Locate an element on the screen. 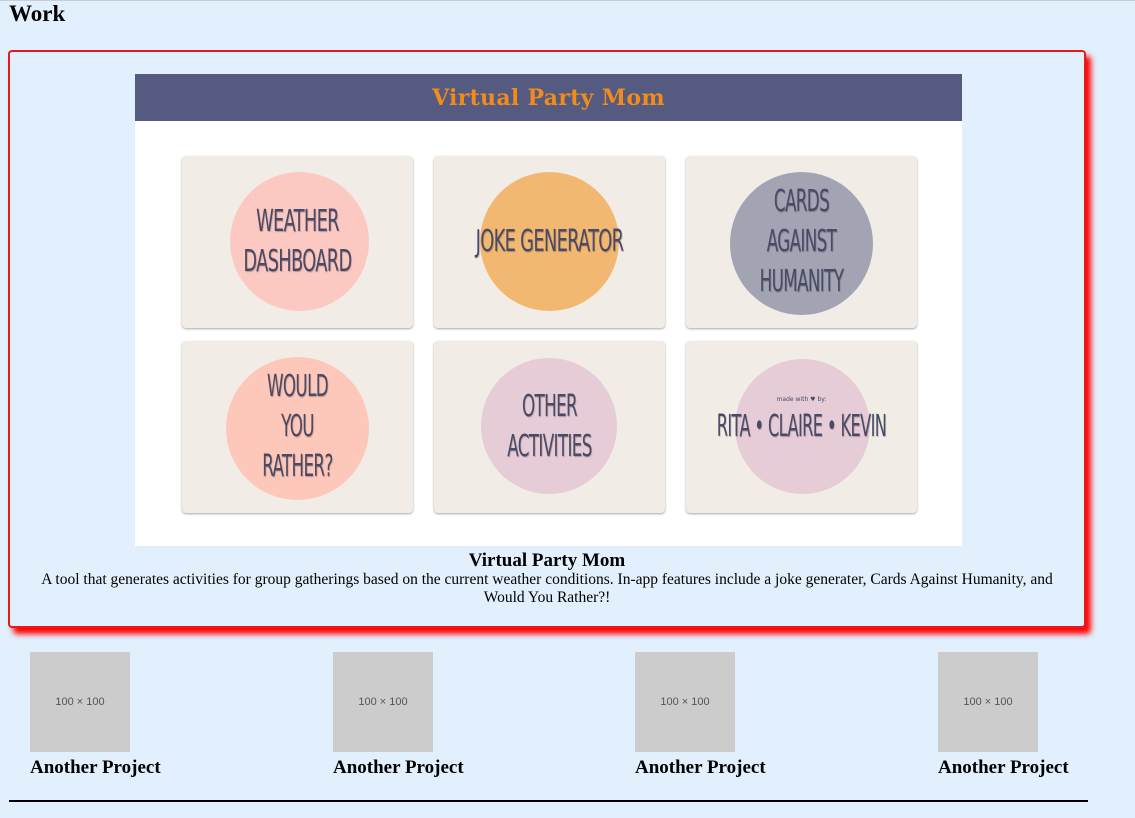 Image resolution: width=1135 pixels, height=818 pixels. tile-cards-against-humanity: CARDS AGAINST HUMANITY is located at coordinates (801, 242).